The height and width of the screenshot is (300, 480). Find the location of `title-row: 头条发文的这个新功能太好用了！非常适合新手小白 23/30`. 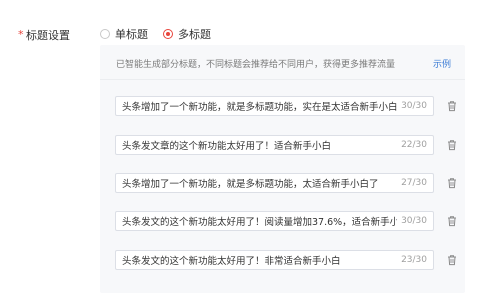

title-row: 头条发文的这个新功能太好用了！非常适合新手小白 23/30 is located at coordinates (287, 260).